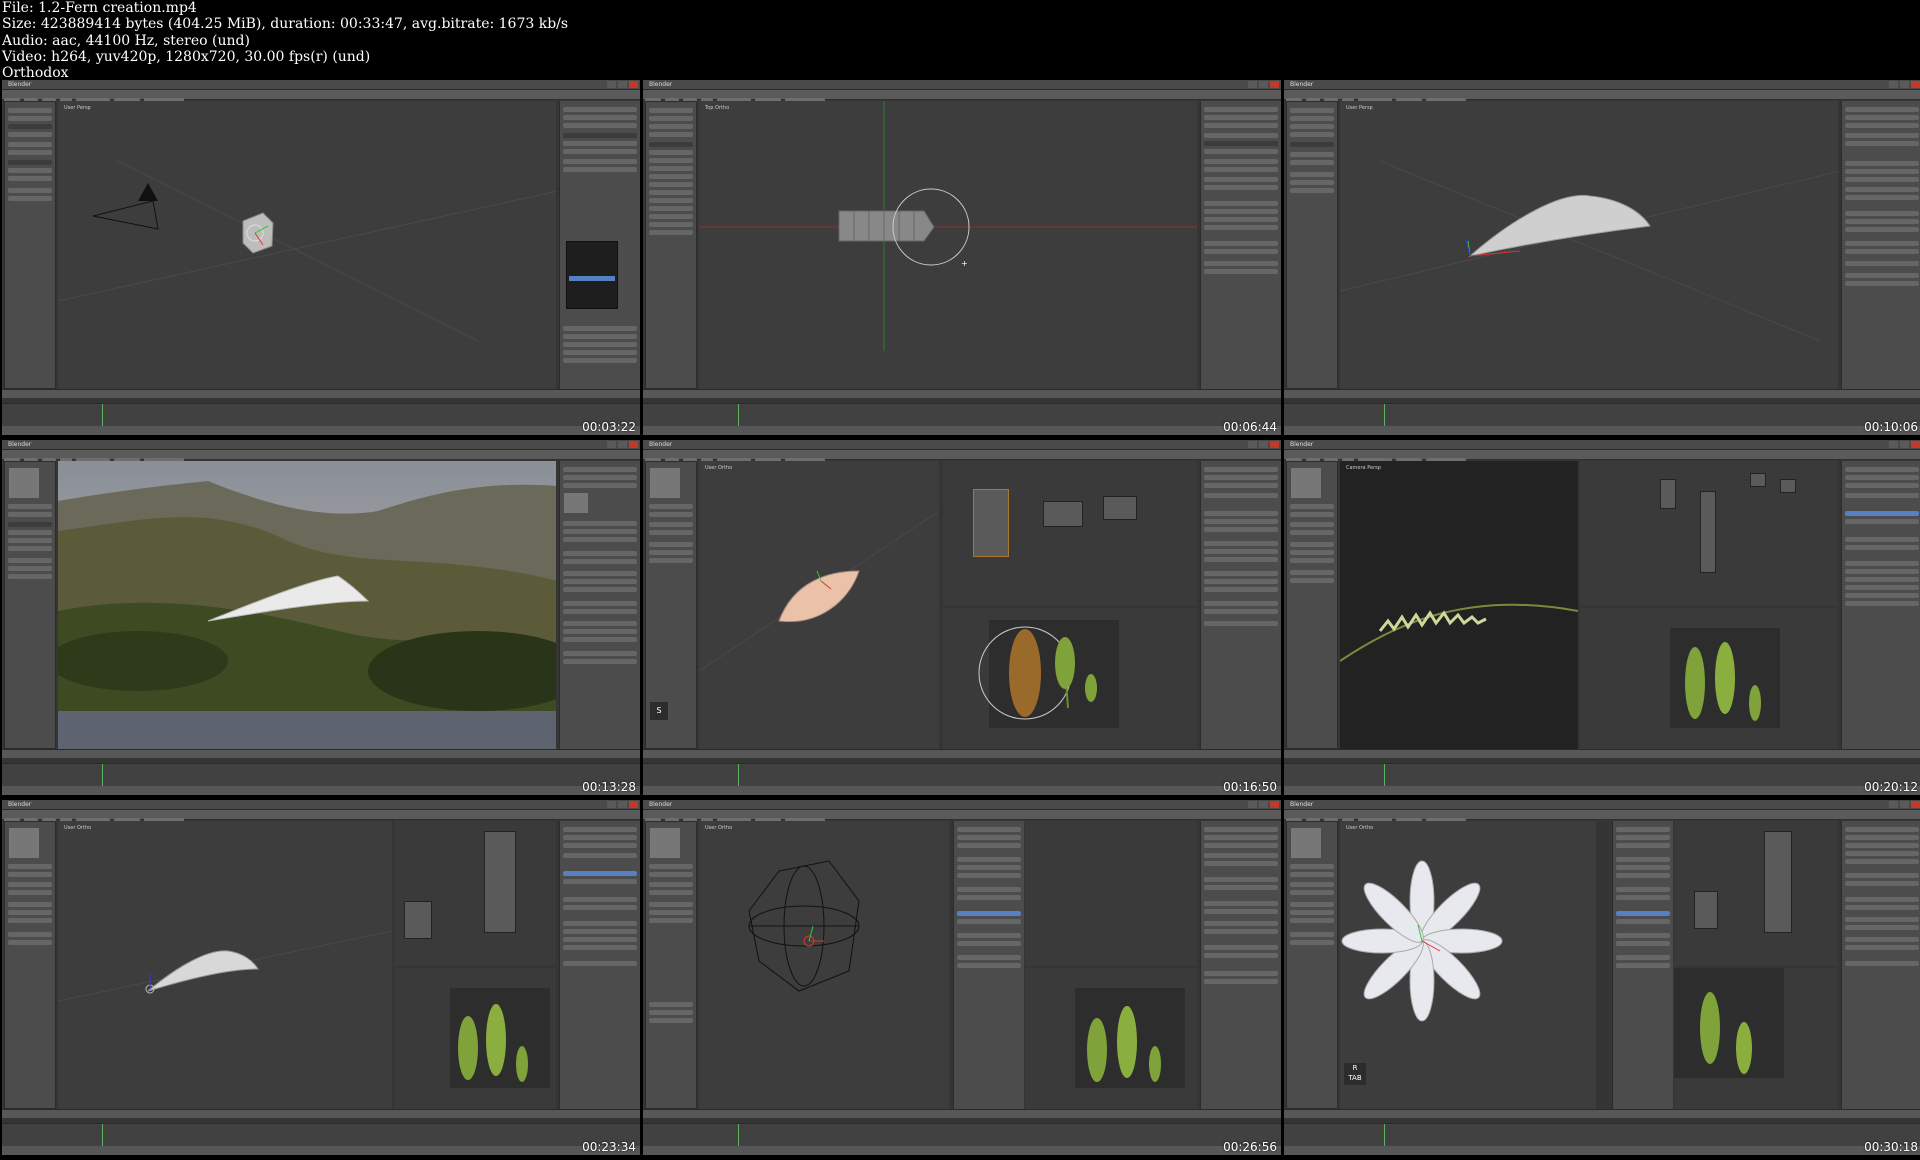 Image resolution: width=1920 pixels, height=1160 pixels. Describe the element at coordinates (1063, 514) in the screenshot. I see `shader-node` at that location.